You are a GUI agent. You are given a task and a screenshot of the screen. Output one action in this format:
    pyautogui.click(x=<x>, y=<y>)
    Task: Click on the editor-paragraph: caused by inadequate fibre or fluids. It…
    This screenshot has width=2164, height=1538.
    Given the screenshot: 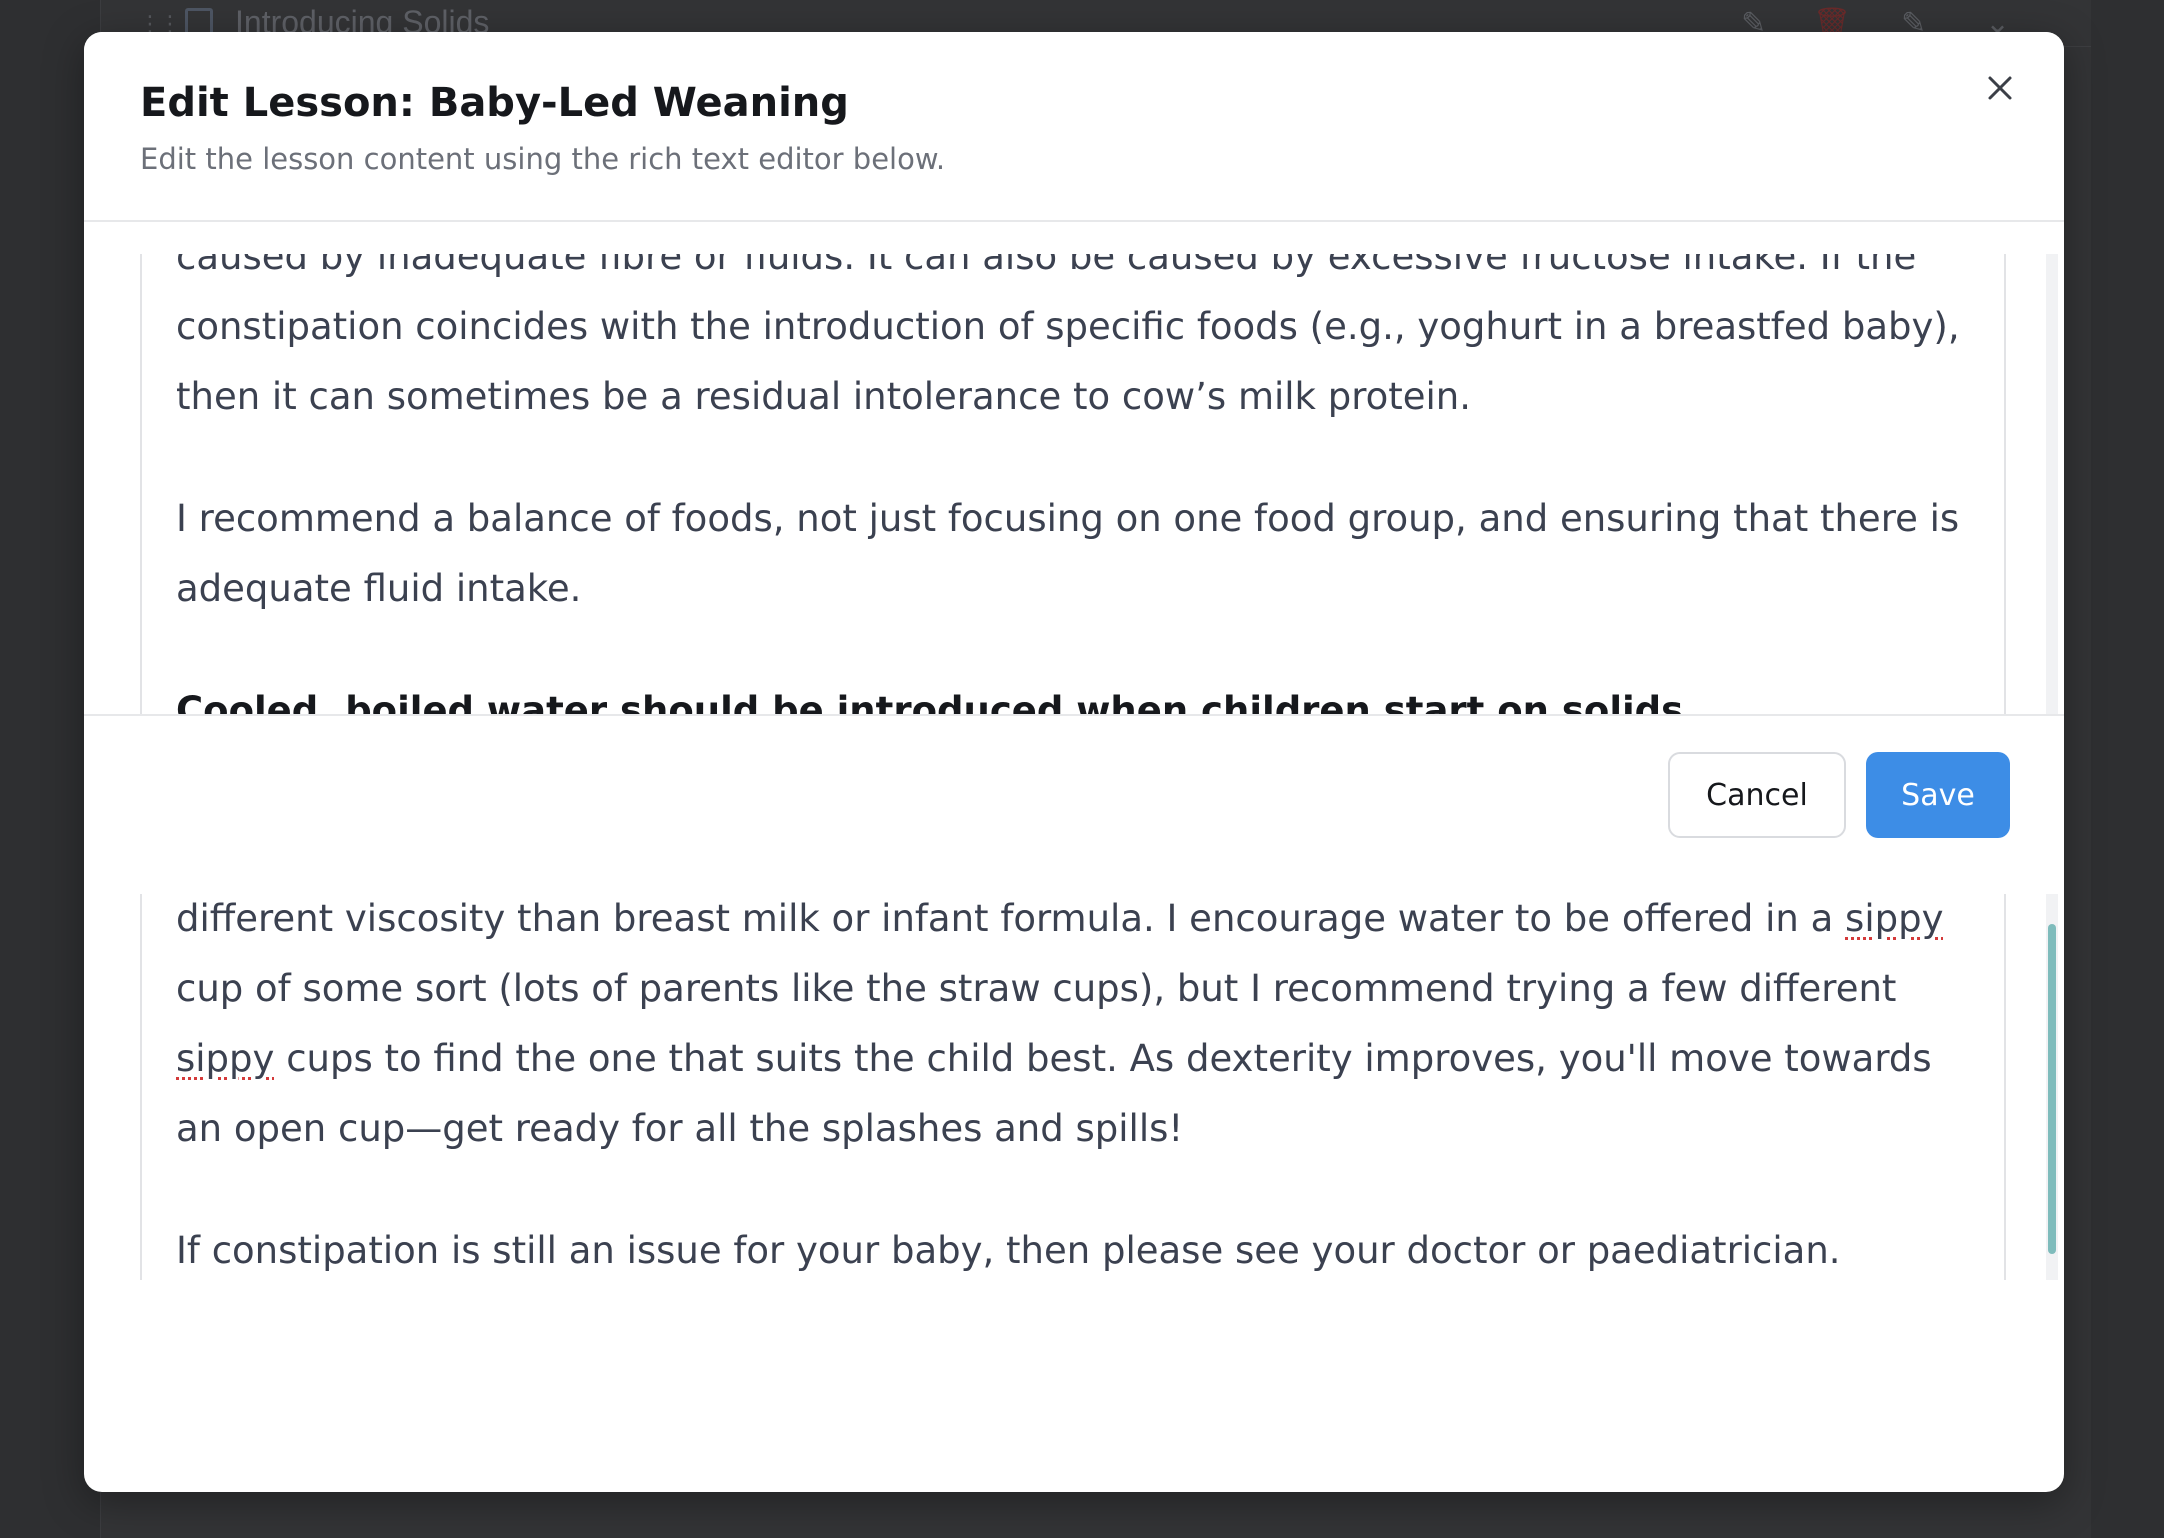 What is the action you would take?
    pyautogui.click(x=1068, y=336)
    